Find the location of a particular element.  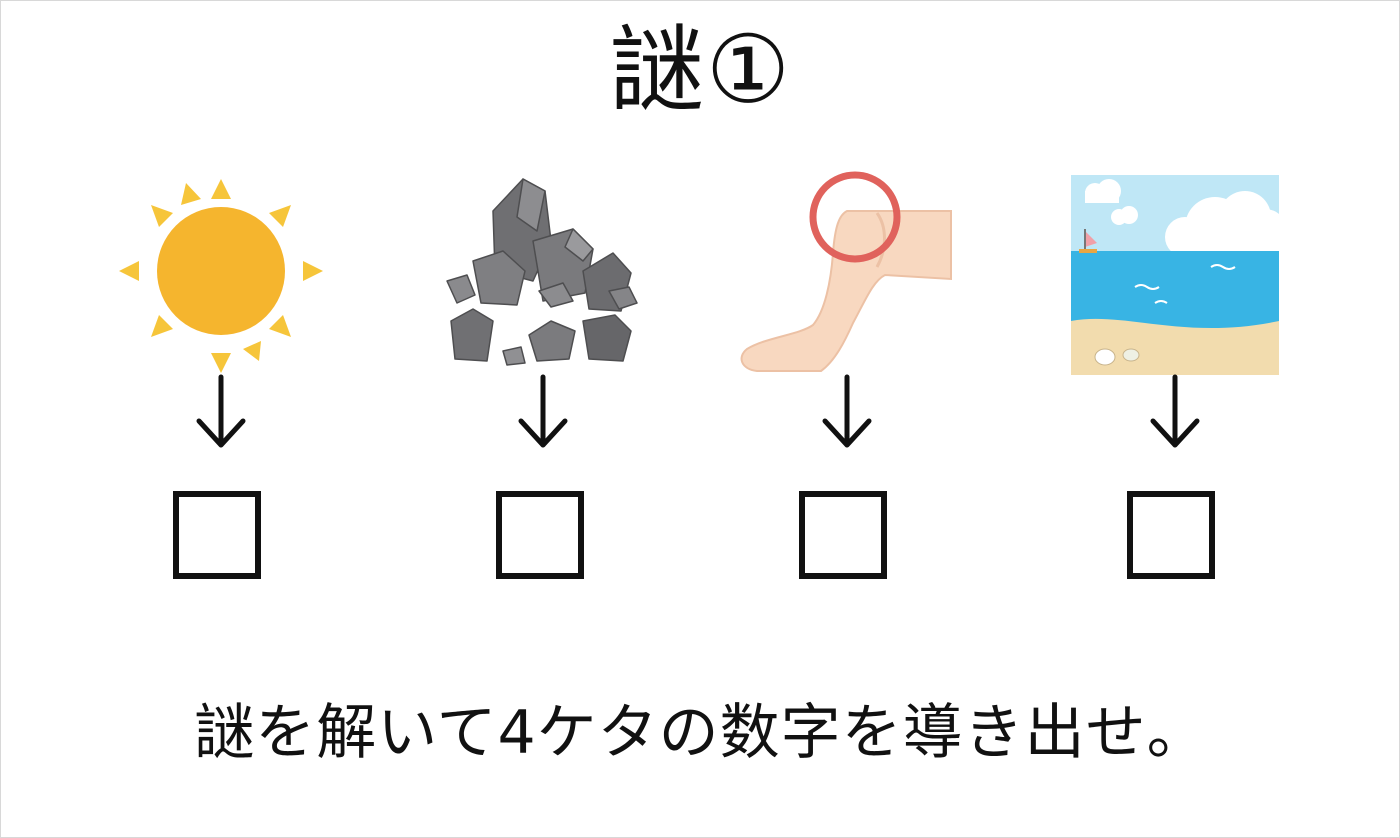

sea-icon is located at coordinates (1175, 276).